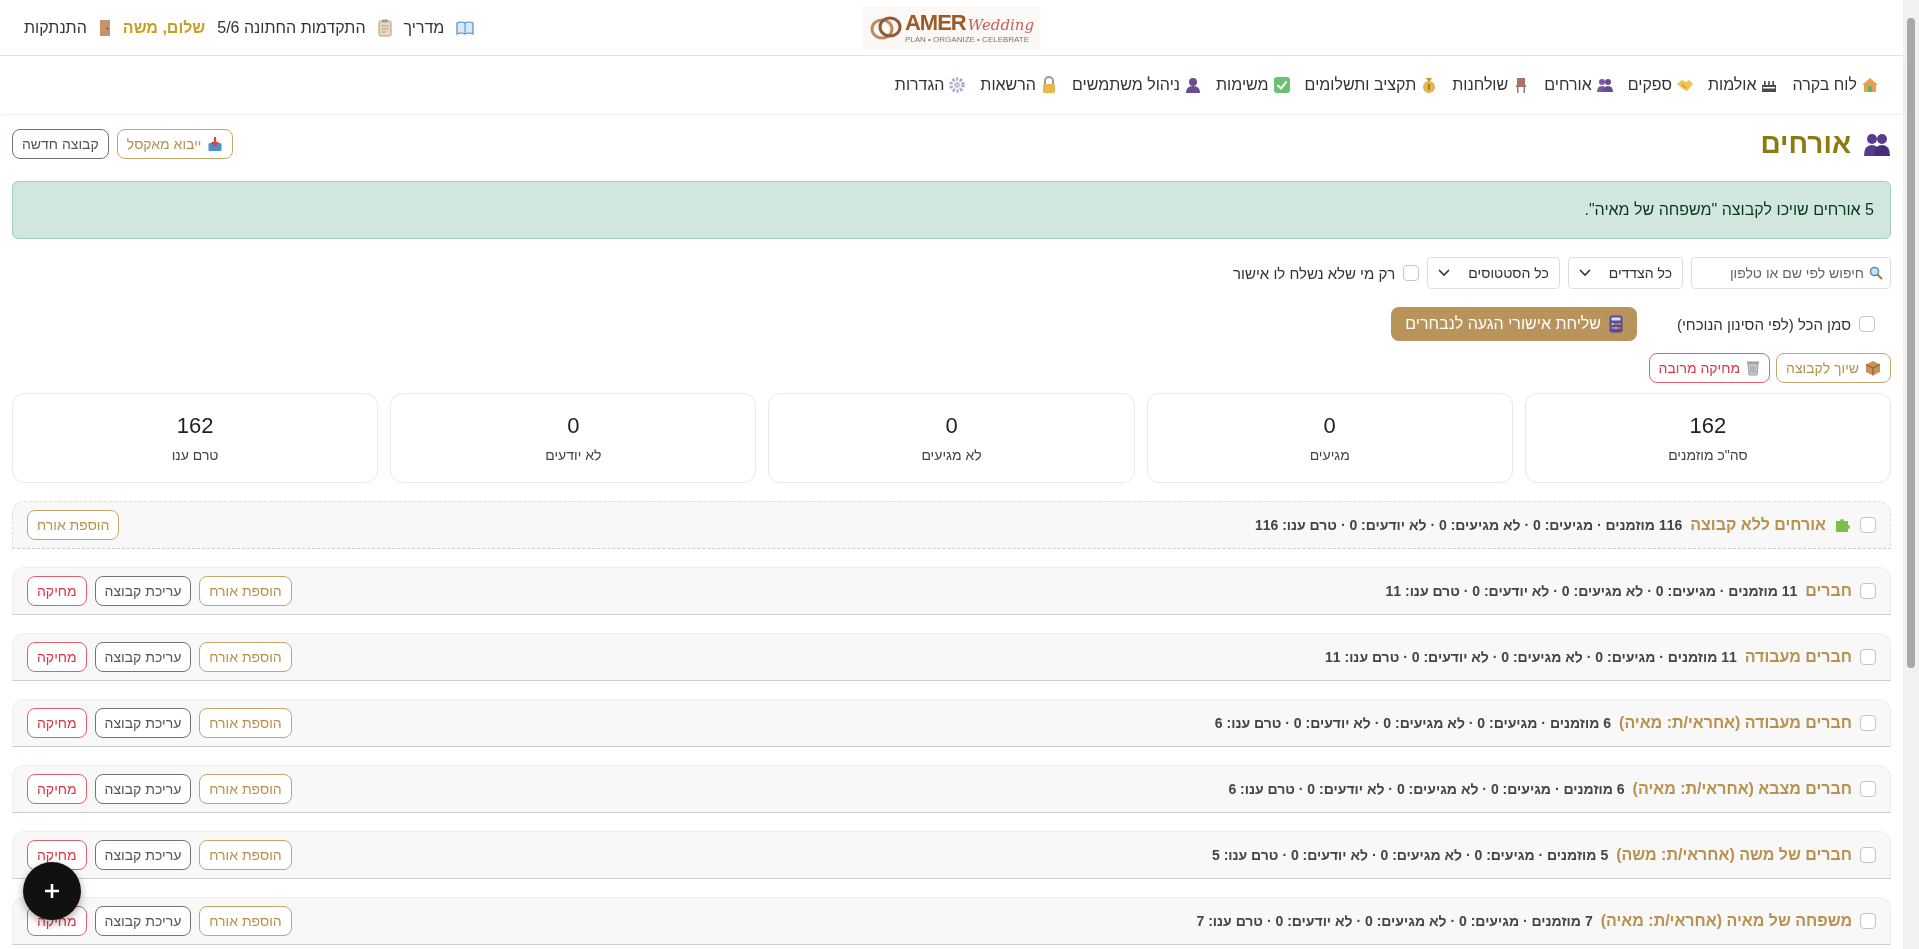  I want to click on stat-label: סה"כ מוזמנים, so click(1708, 455).